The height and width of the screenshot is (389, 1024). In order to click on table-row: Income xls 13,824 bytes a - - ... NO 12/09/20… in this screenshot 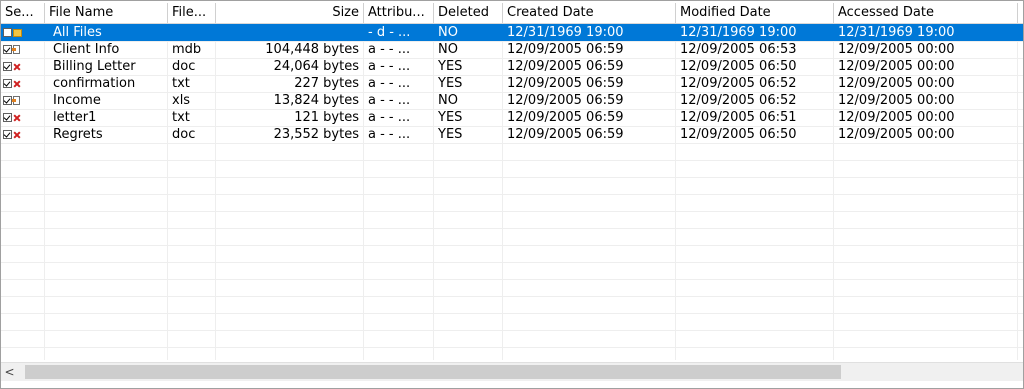, I will do `click(512, 100)`.